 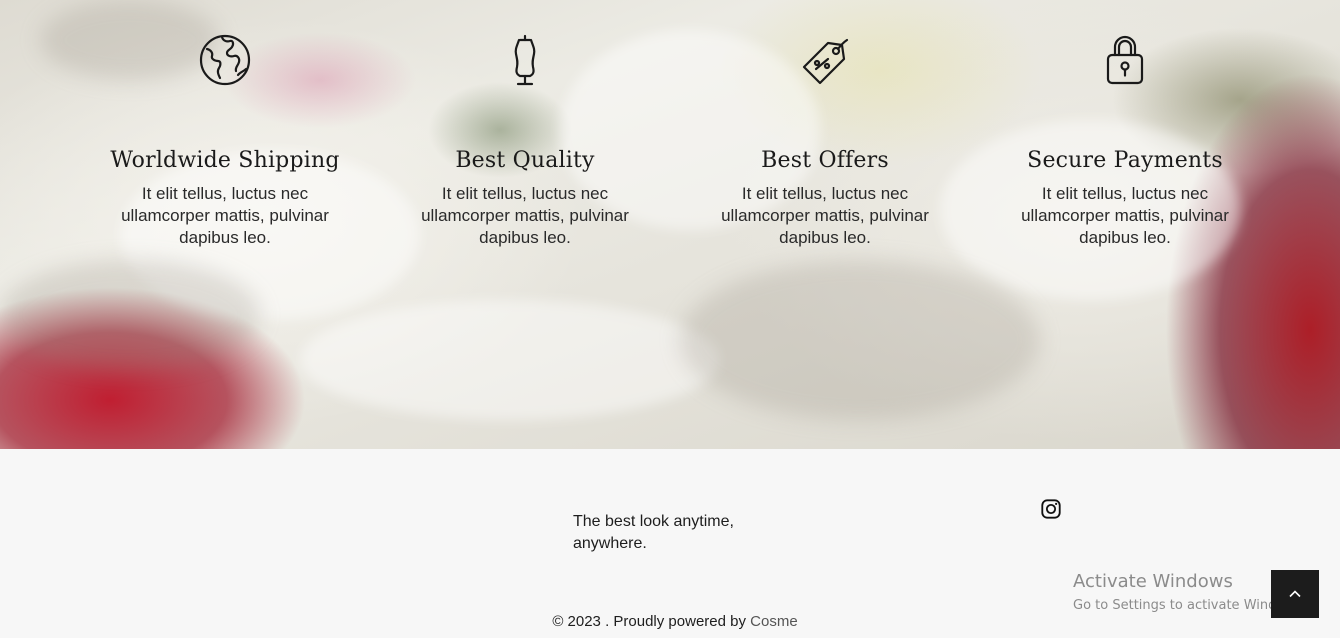 I want to click on globe-icon, so click(x=225, y=60).